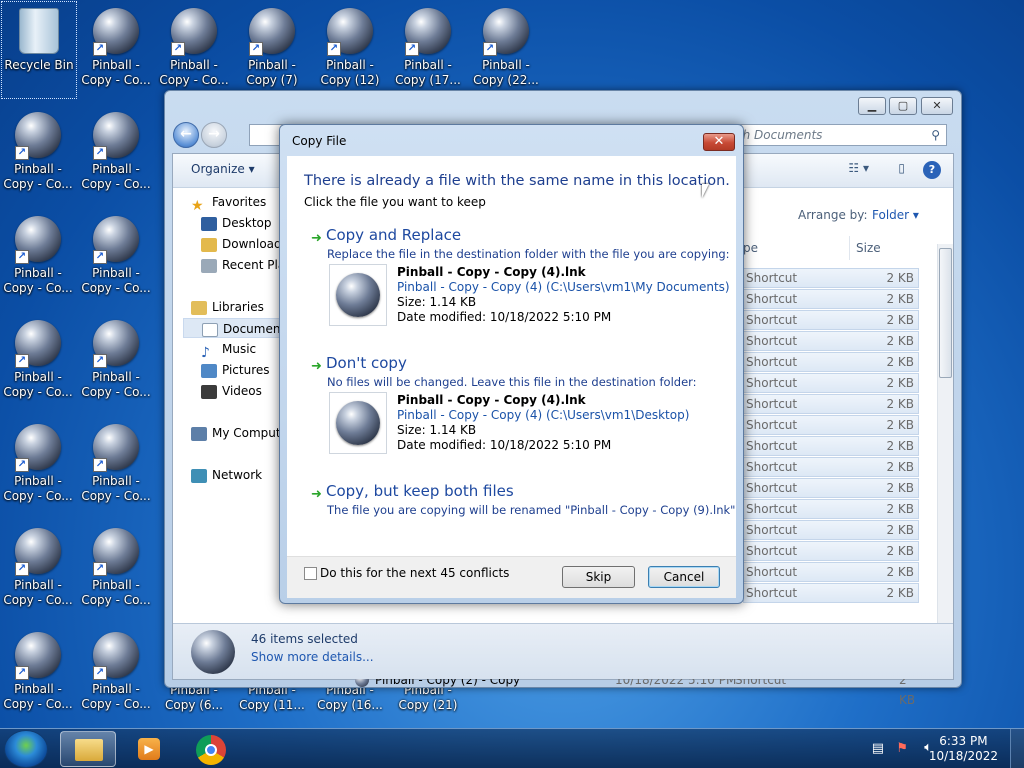 The image size is (1024, 768). What do you see at coordinates (88, 749) in the screenshot?
I see `taskbar-explorer-button` at bounding box center [88, 749].